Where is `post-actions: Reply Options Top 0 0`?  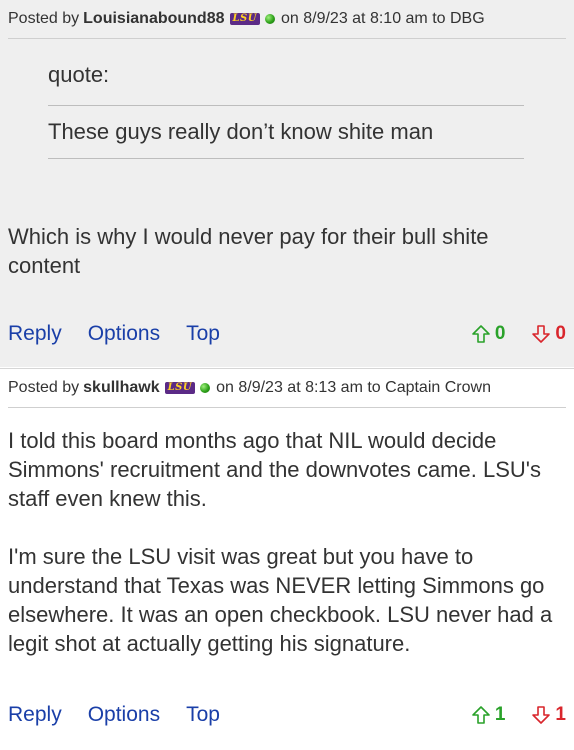 post-actions: Reply Options Top 0 0 is located at coordinates (287, 334).